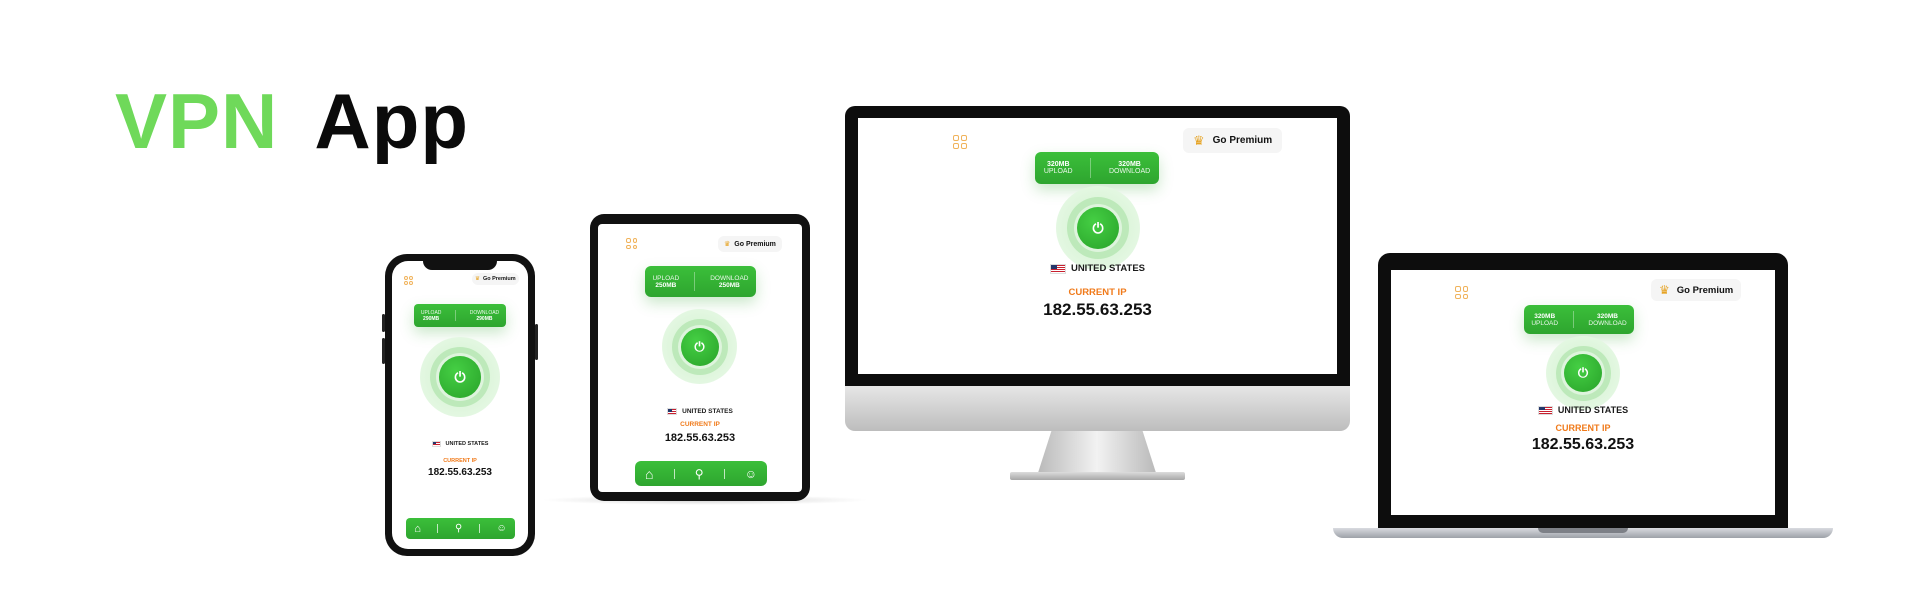  I want to click on monitor-stand, so click(1097, 453).